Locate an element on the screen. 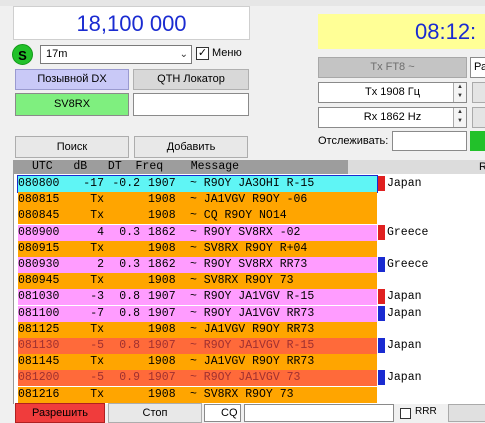  dx-call-field: SV8RX is located at coordinates (72, 104).